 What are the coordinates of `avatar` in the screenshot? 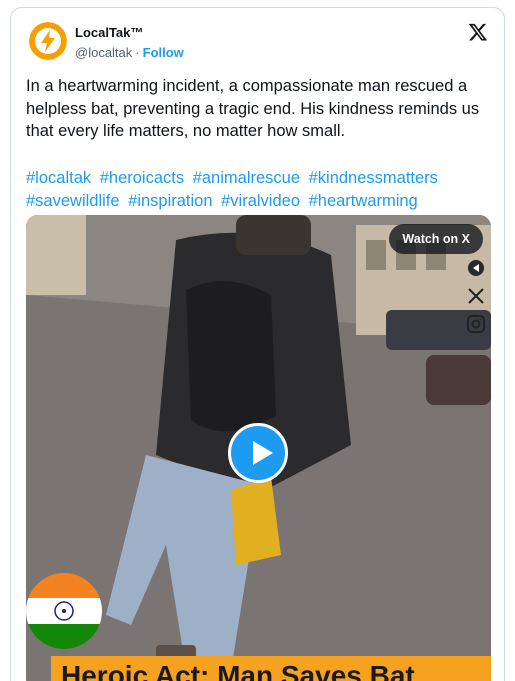 It's located at (48, 41).